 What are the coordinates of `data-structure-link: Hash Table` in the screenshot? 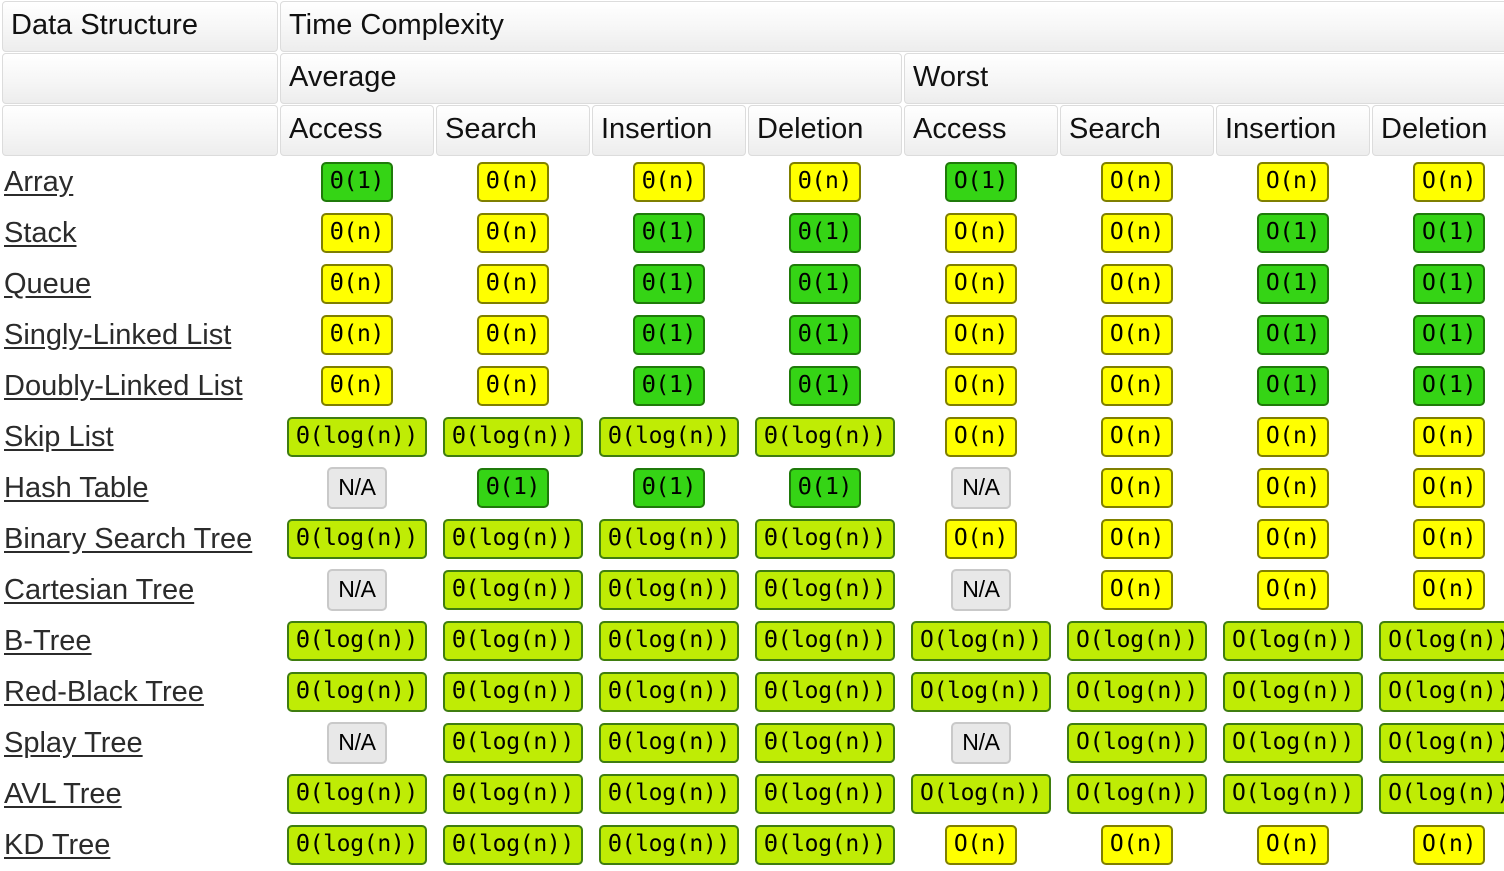 It's located at (76, 488).